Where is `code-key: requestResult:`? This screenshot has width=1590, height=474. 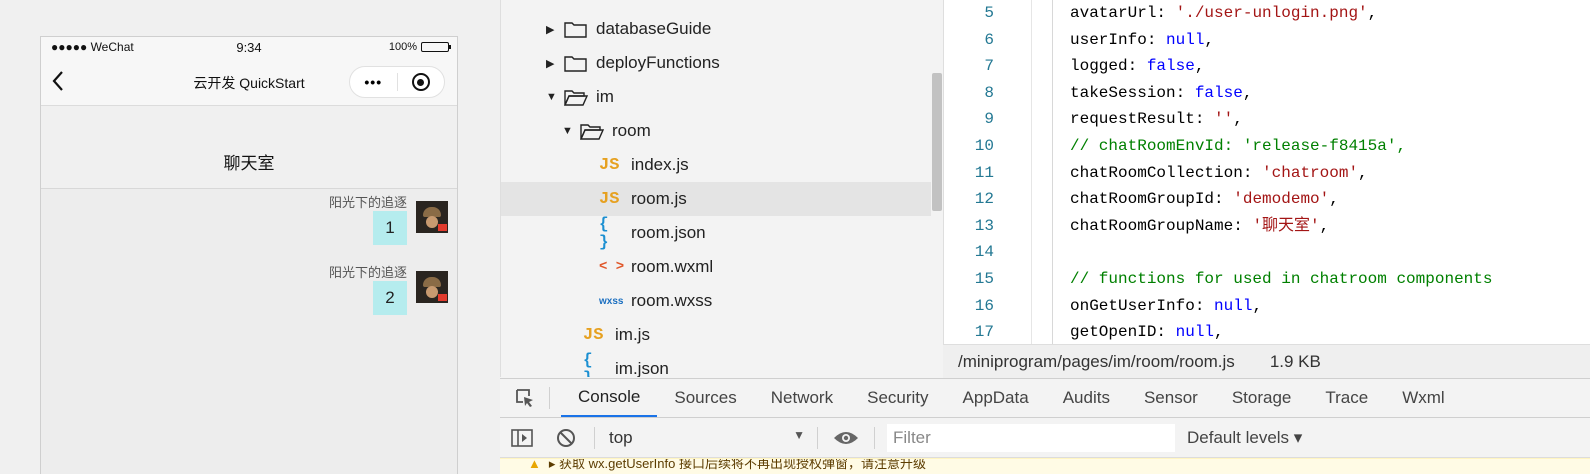
code-key: requestResult: is located at coordinates (1142, 119).